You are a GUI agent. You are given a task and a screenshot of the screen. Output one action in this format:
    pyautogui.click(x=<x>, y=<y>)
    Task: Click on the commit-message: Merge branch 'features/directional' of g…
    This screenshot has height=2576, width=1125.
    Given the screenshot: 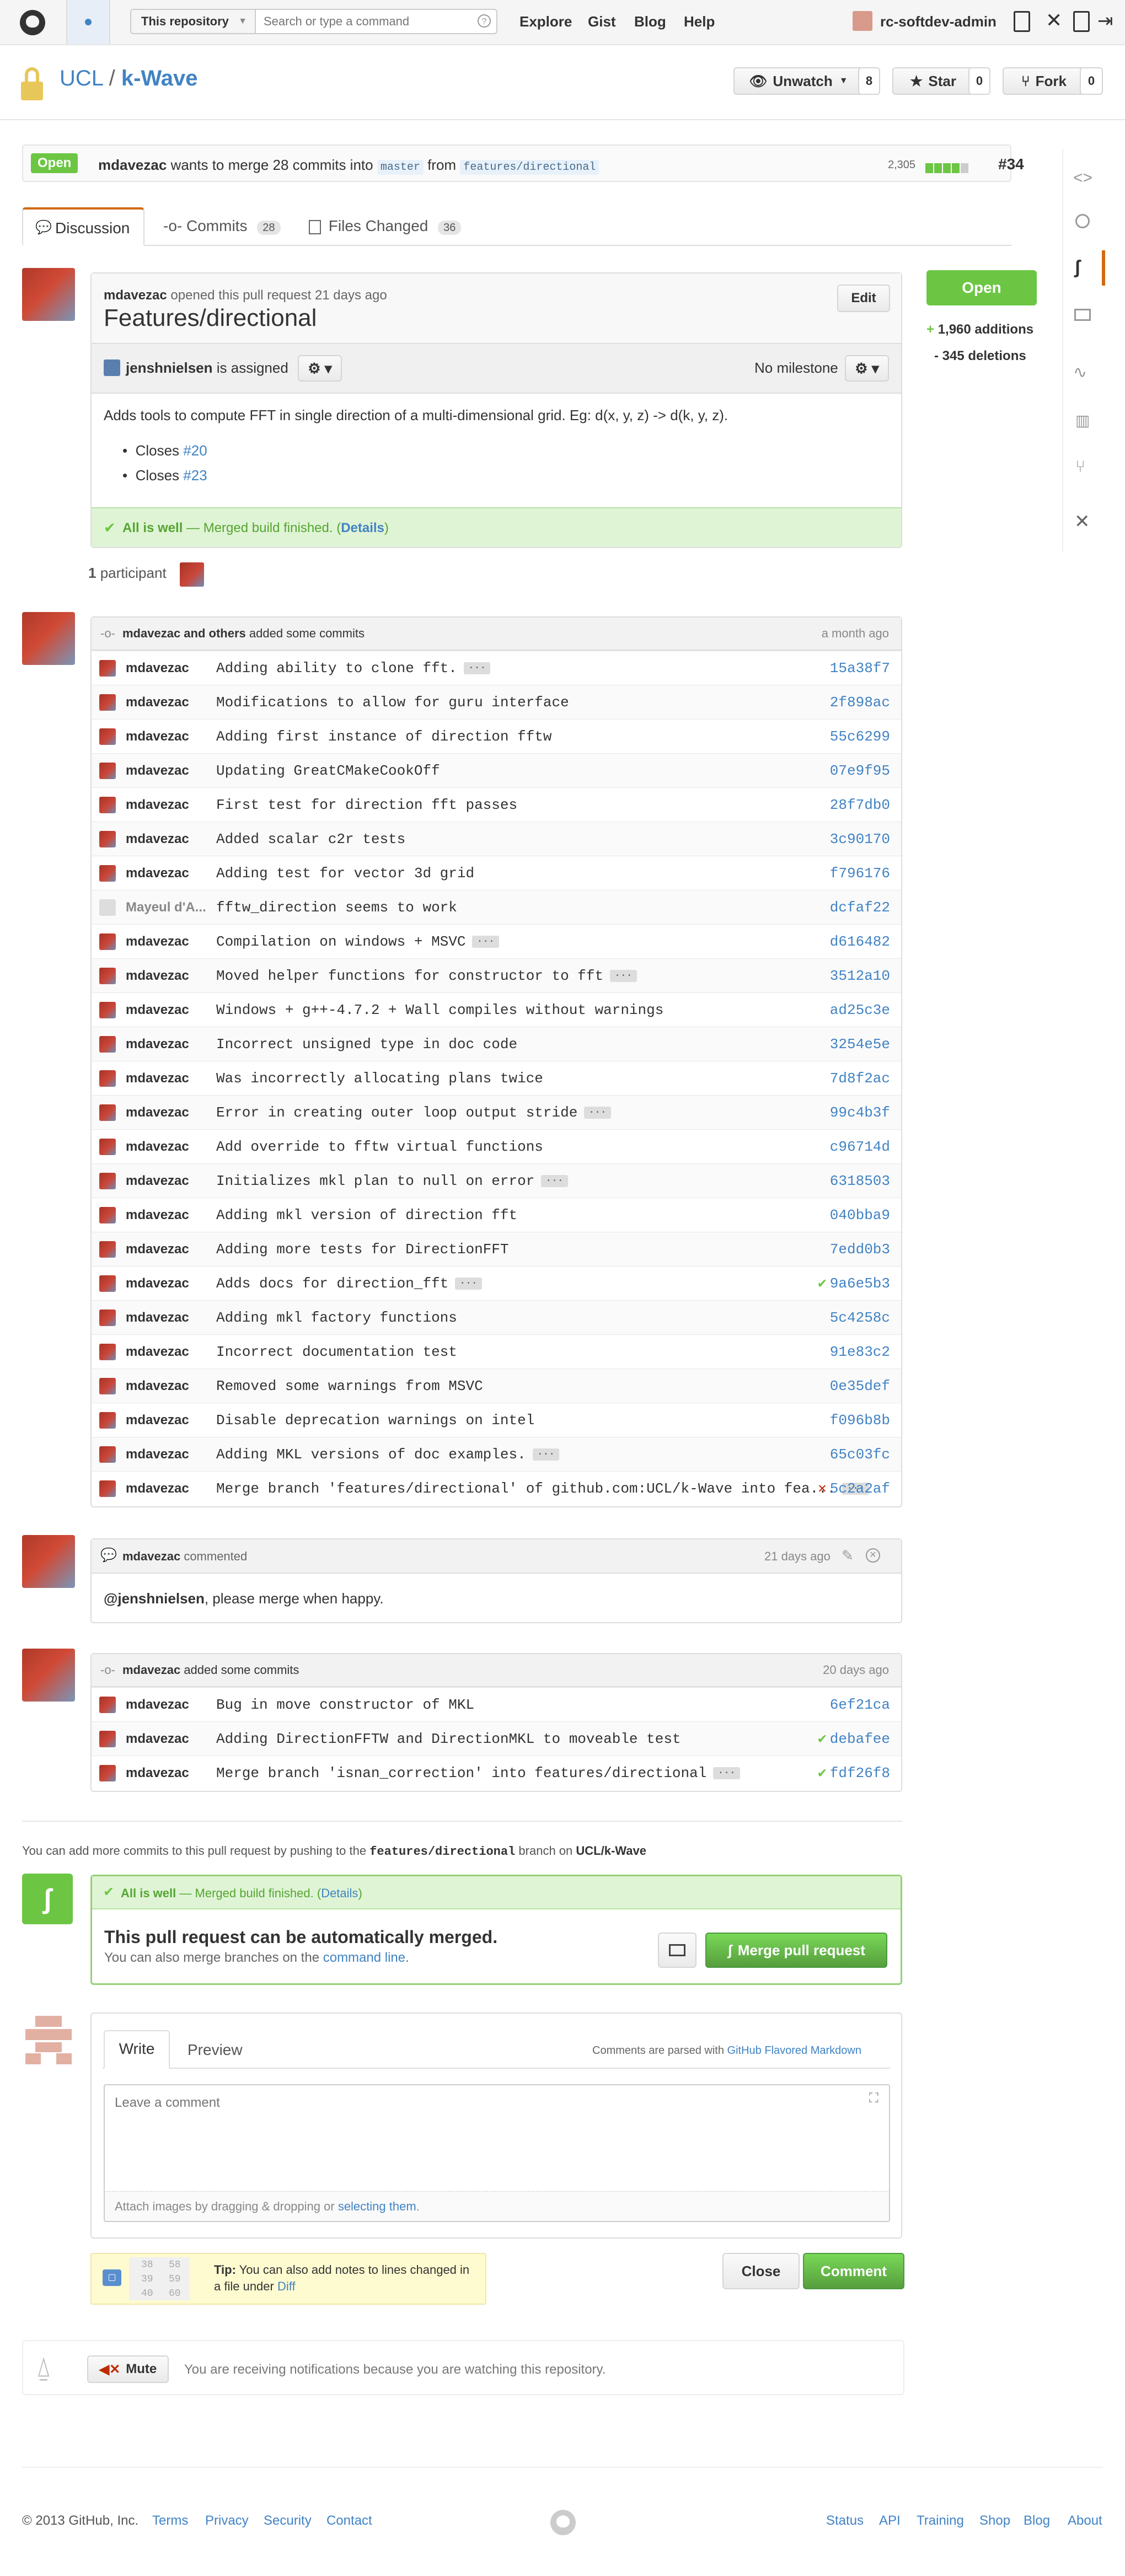 What is the action you would take?
    pyautogui.click(x=542, y=1488)
    